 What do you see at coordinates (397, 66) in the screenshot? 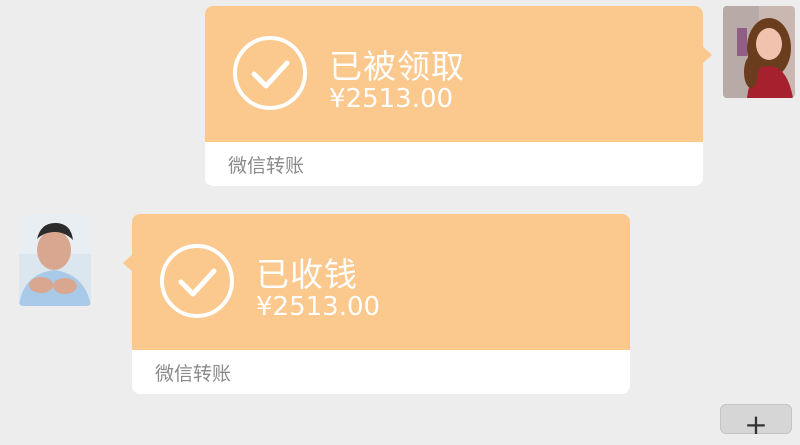
I see `transfer-status: 已被领取` at bounding box center [397, 66].